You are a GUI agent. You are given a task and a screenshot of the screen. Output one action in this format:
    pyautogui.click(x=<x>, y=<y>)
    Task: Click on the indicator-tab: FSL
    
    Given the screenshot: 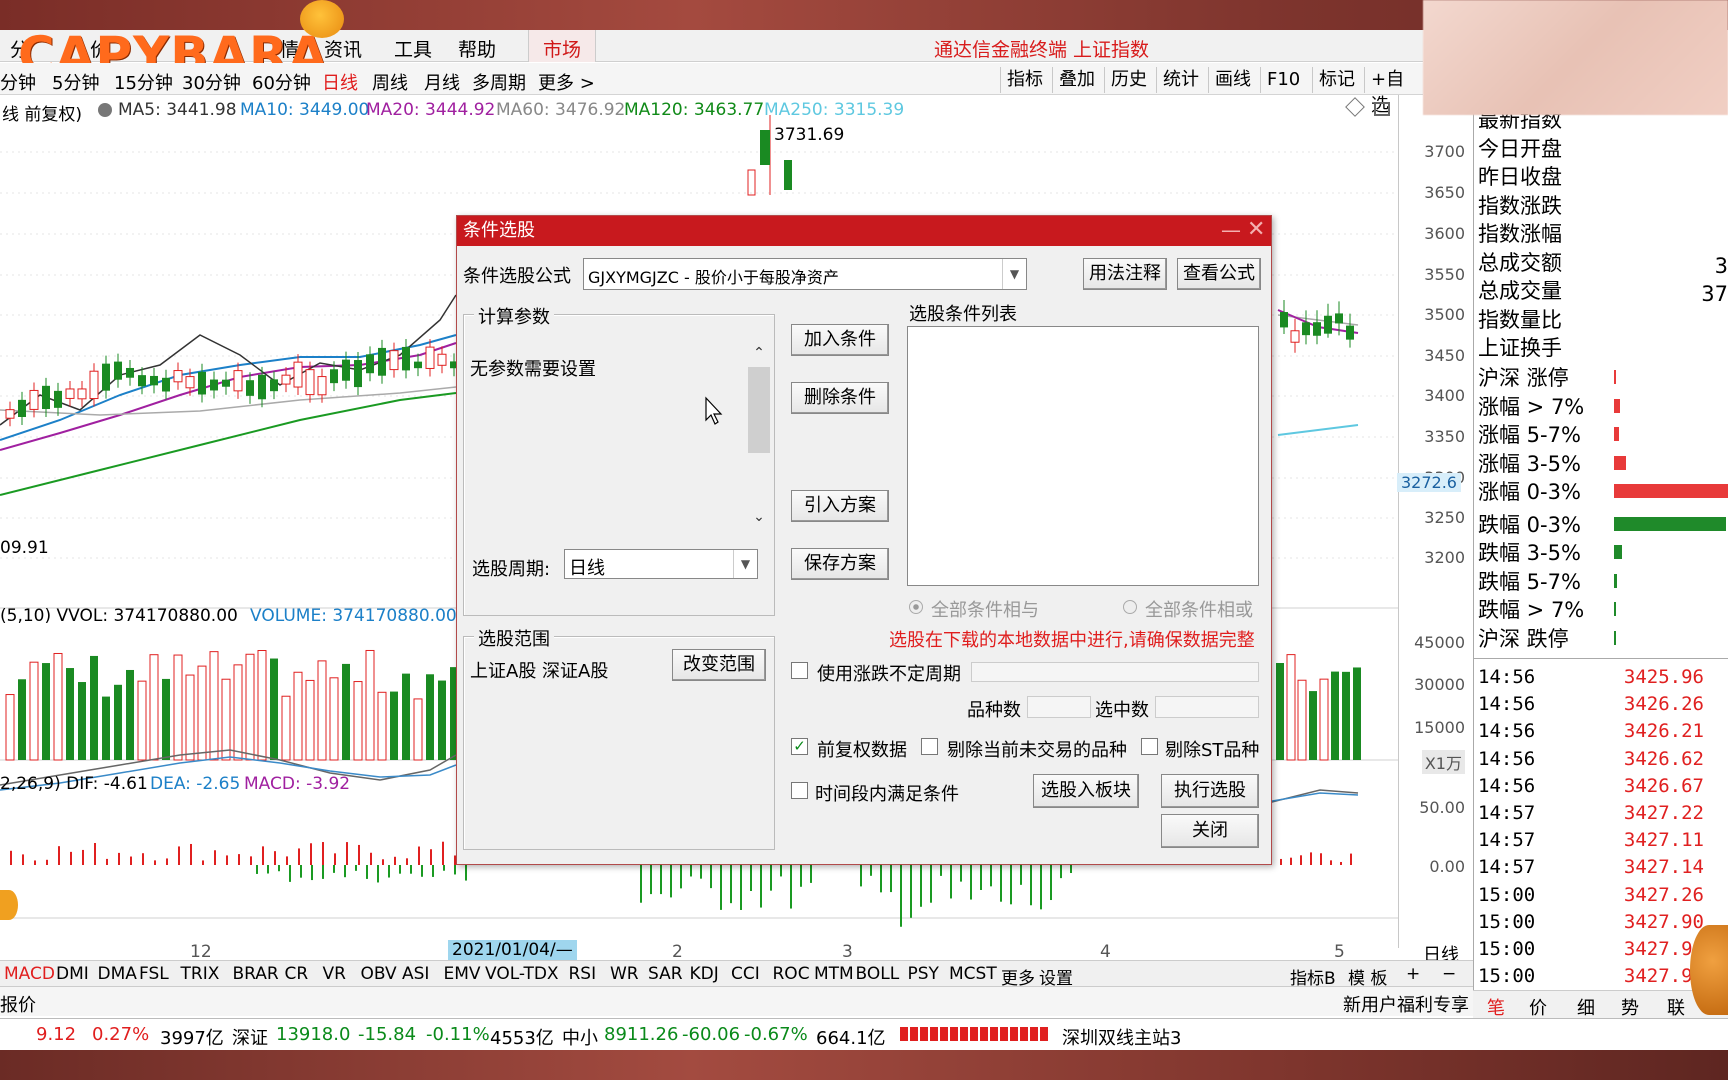 What is the action you would take?
    pyautogui.click(x=154, y=974)
    